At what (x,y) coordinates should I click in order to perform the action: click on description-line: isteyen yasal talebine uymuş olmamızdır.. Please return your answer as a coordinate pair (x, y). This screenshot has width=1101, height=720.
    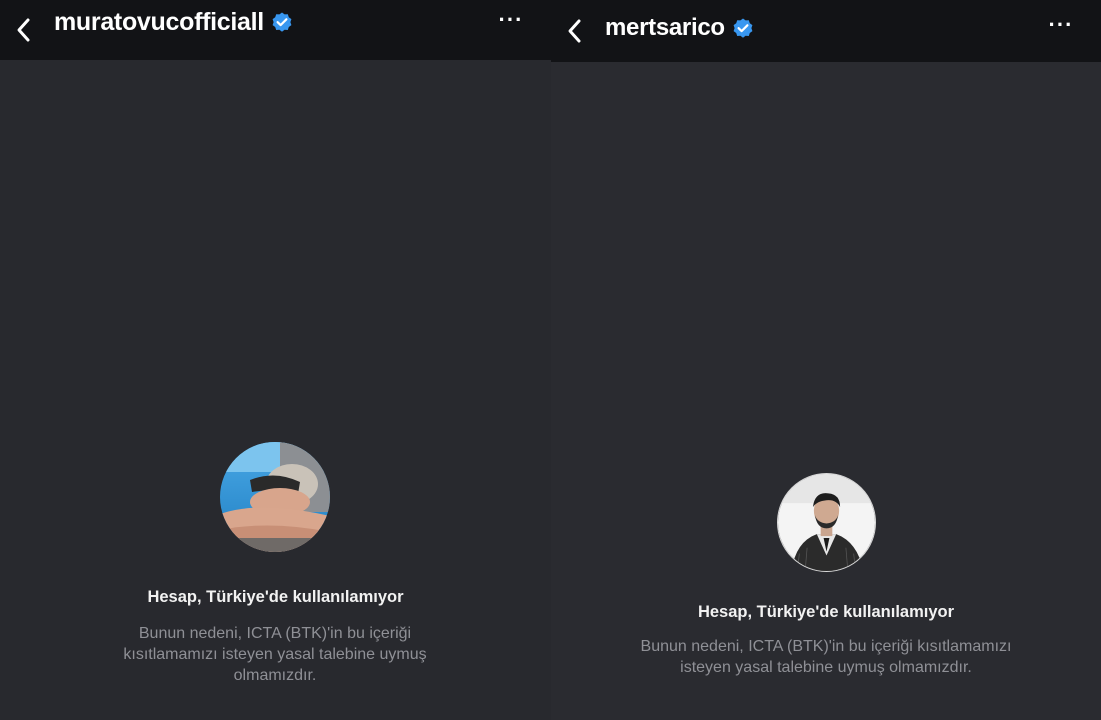
    Looking at the image, I should click on (826, 667).